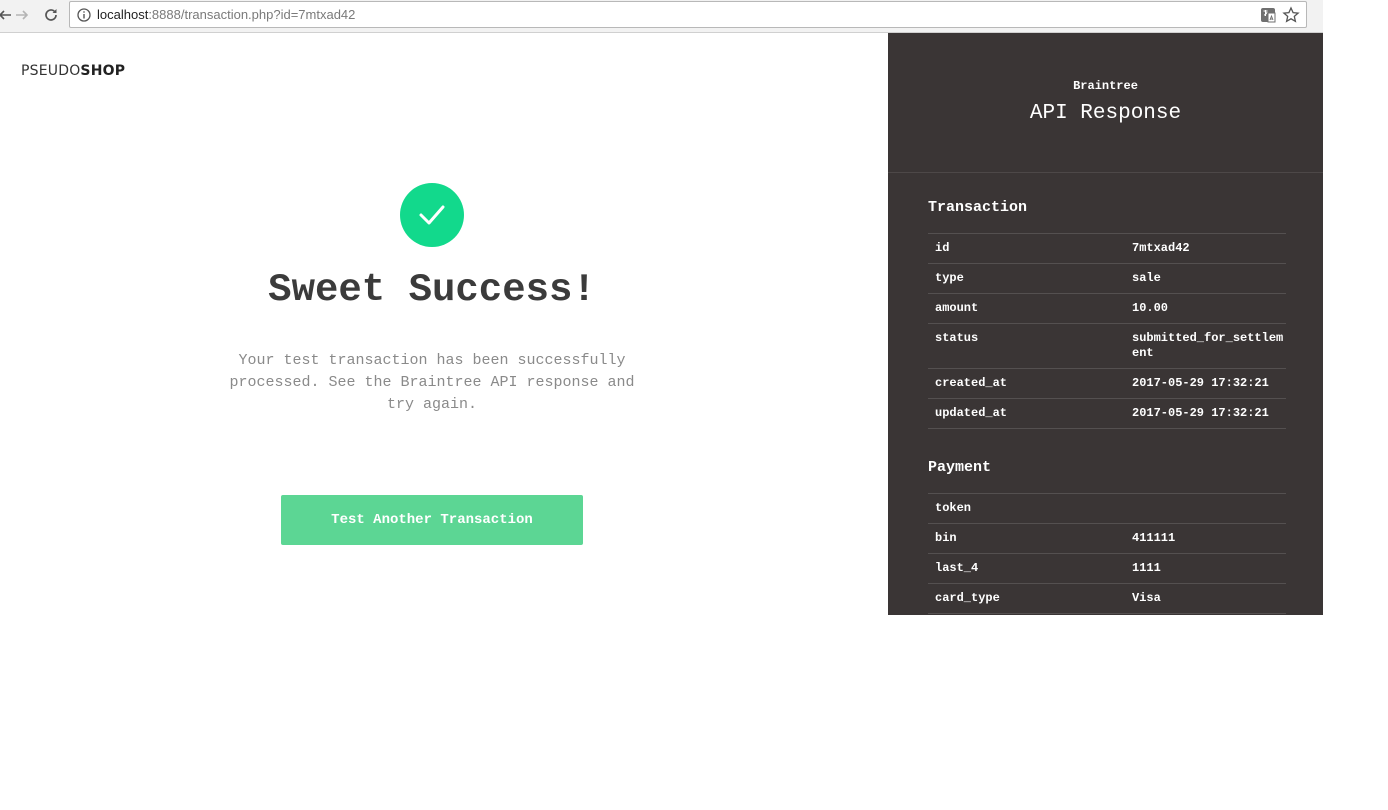 This screenshot has width=1388, height=810. I want to click on row-key: type, so click(949, 278).